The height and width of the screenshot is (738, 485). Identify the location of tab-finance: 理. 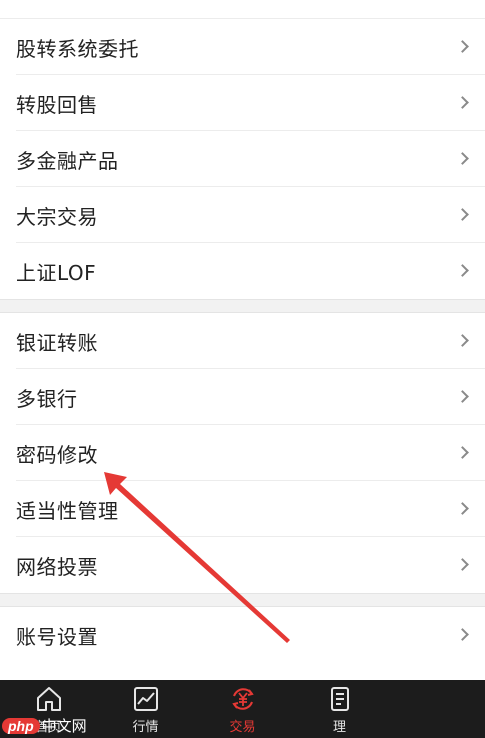
(339, 709).